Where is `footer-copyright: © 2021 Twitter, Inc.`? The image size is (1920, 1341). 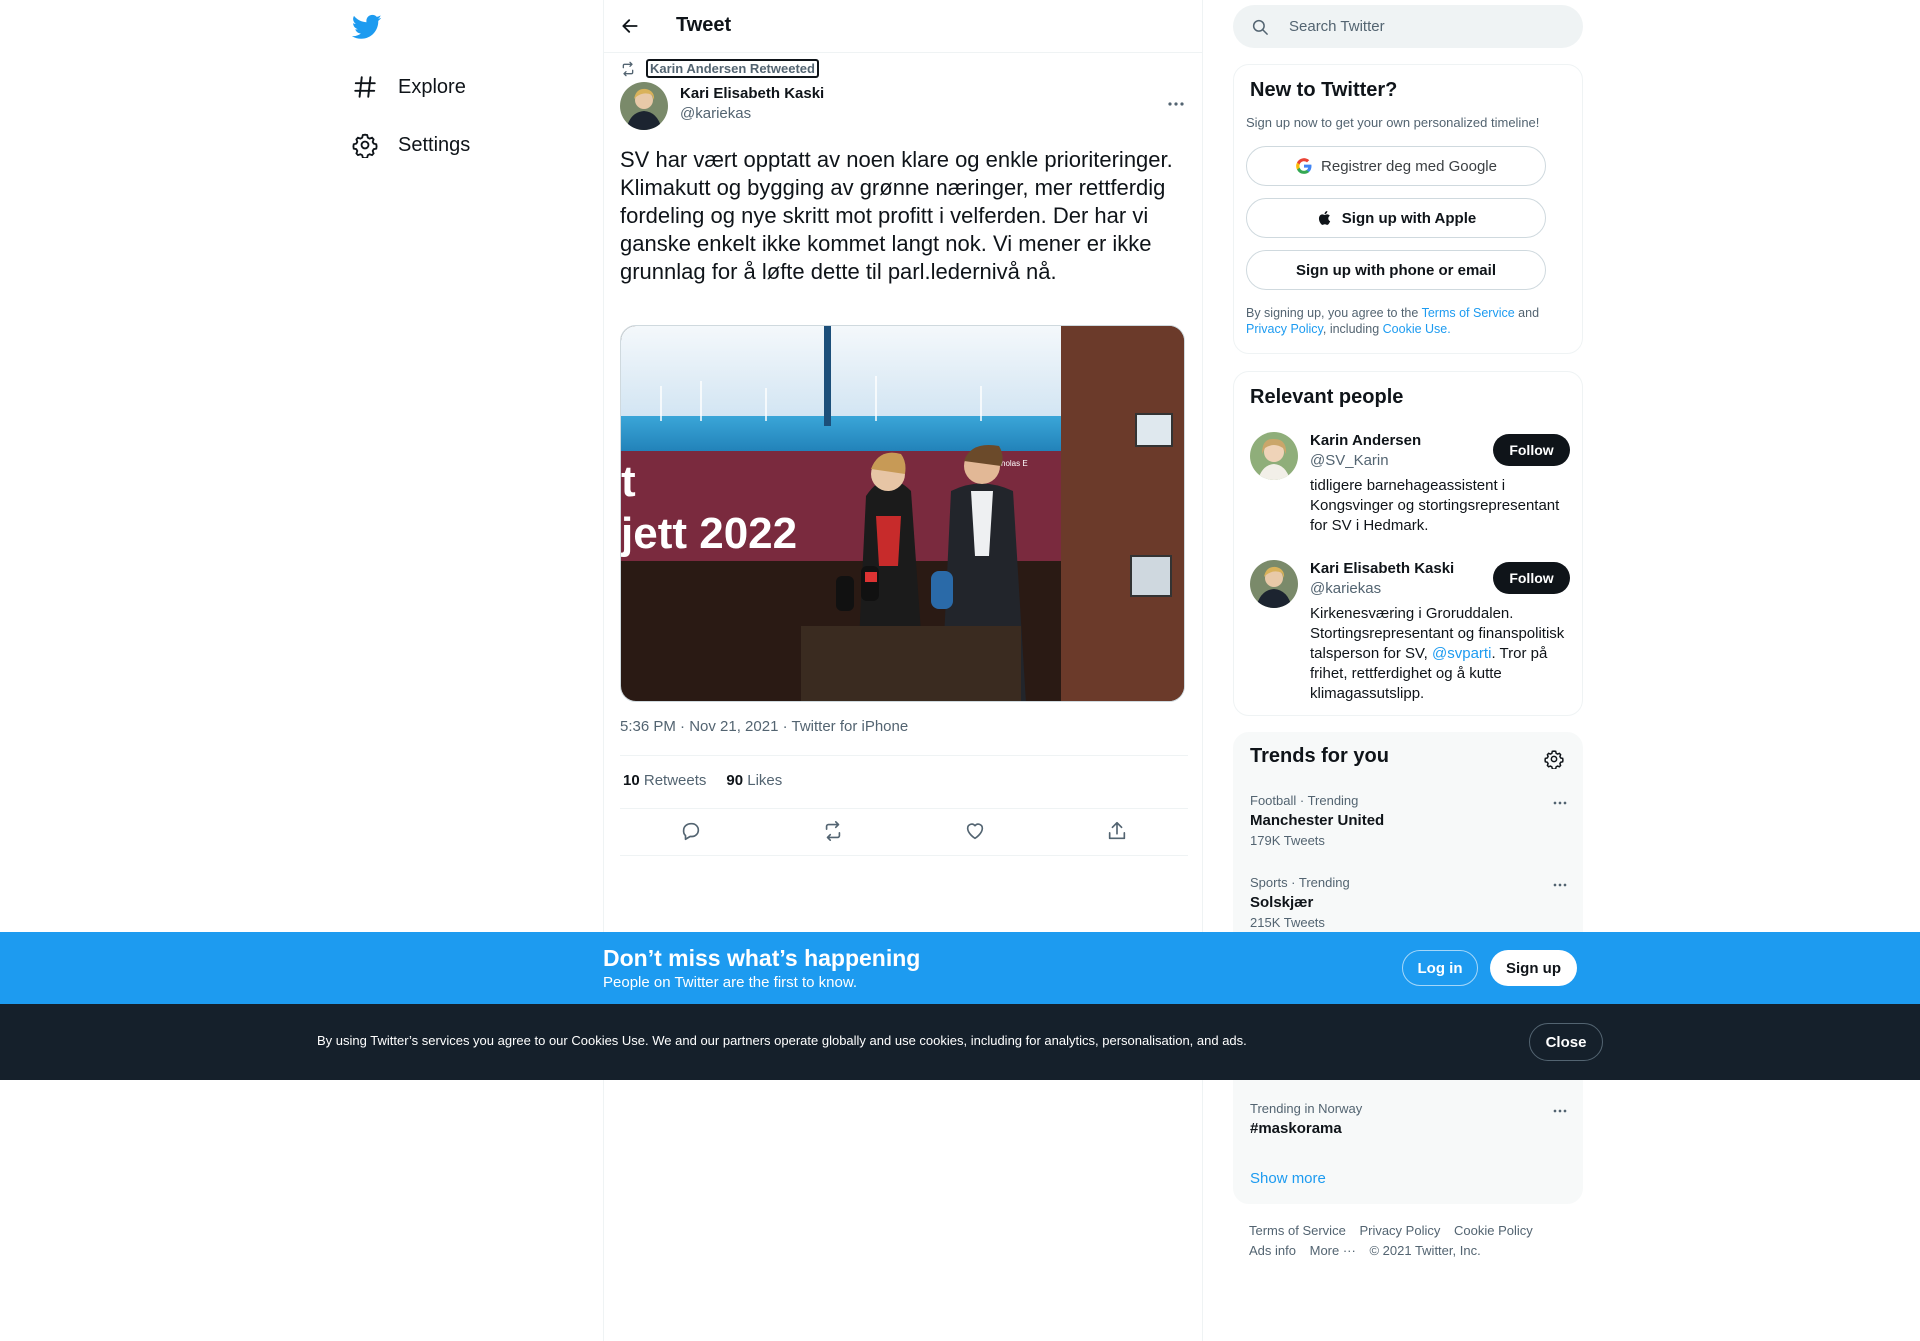 footer-copyright: © 2021 Twitter, Inc. is located at coordinates (1425, 1250).